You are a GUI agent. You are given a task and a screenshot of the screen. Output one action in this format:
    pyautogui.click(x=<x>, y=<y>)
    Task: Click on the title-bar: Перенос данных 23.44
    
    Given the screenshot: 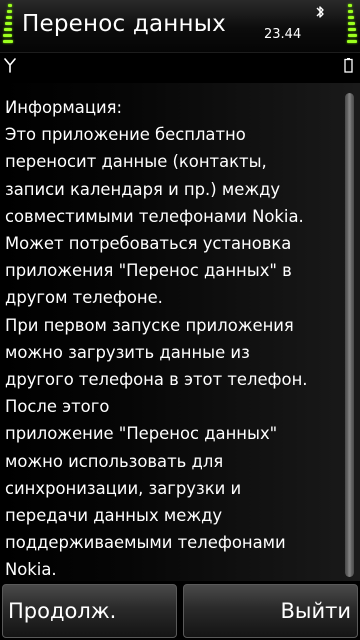 What is the action you would take?
    pyautogui.click(x=180, y=26)
    